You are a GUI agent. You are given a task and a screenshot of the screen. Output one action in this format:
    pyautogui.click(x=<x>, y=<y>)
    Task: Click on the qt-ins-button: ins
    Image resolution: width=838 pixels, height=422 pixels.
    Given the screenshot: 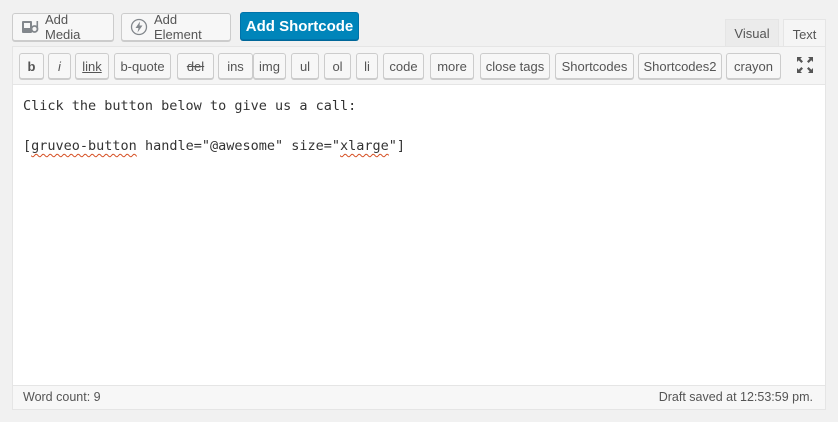 What is the action you would take?
    pyautogui.click(x=235, y=66)
    